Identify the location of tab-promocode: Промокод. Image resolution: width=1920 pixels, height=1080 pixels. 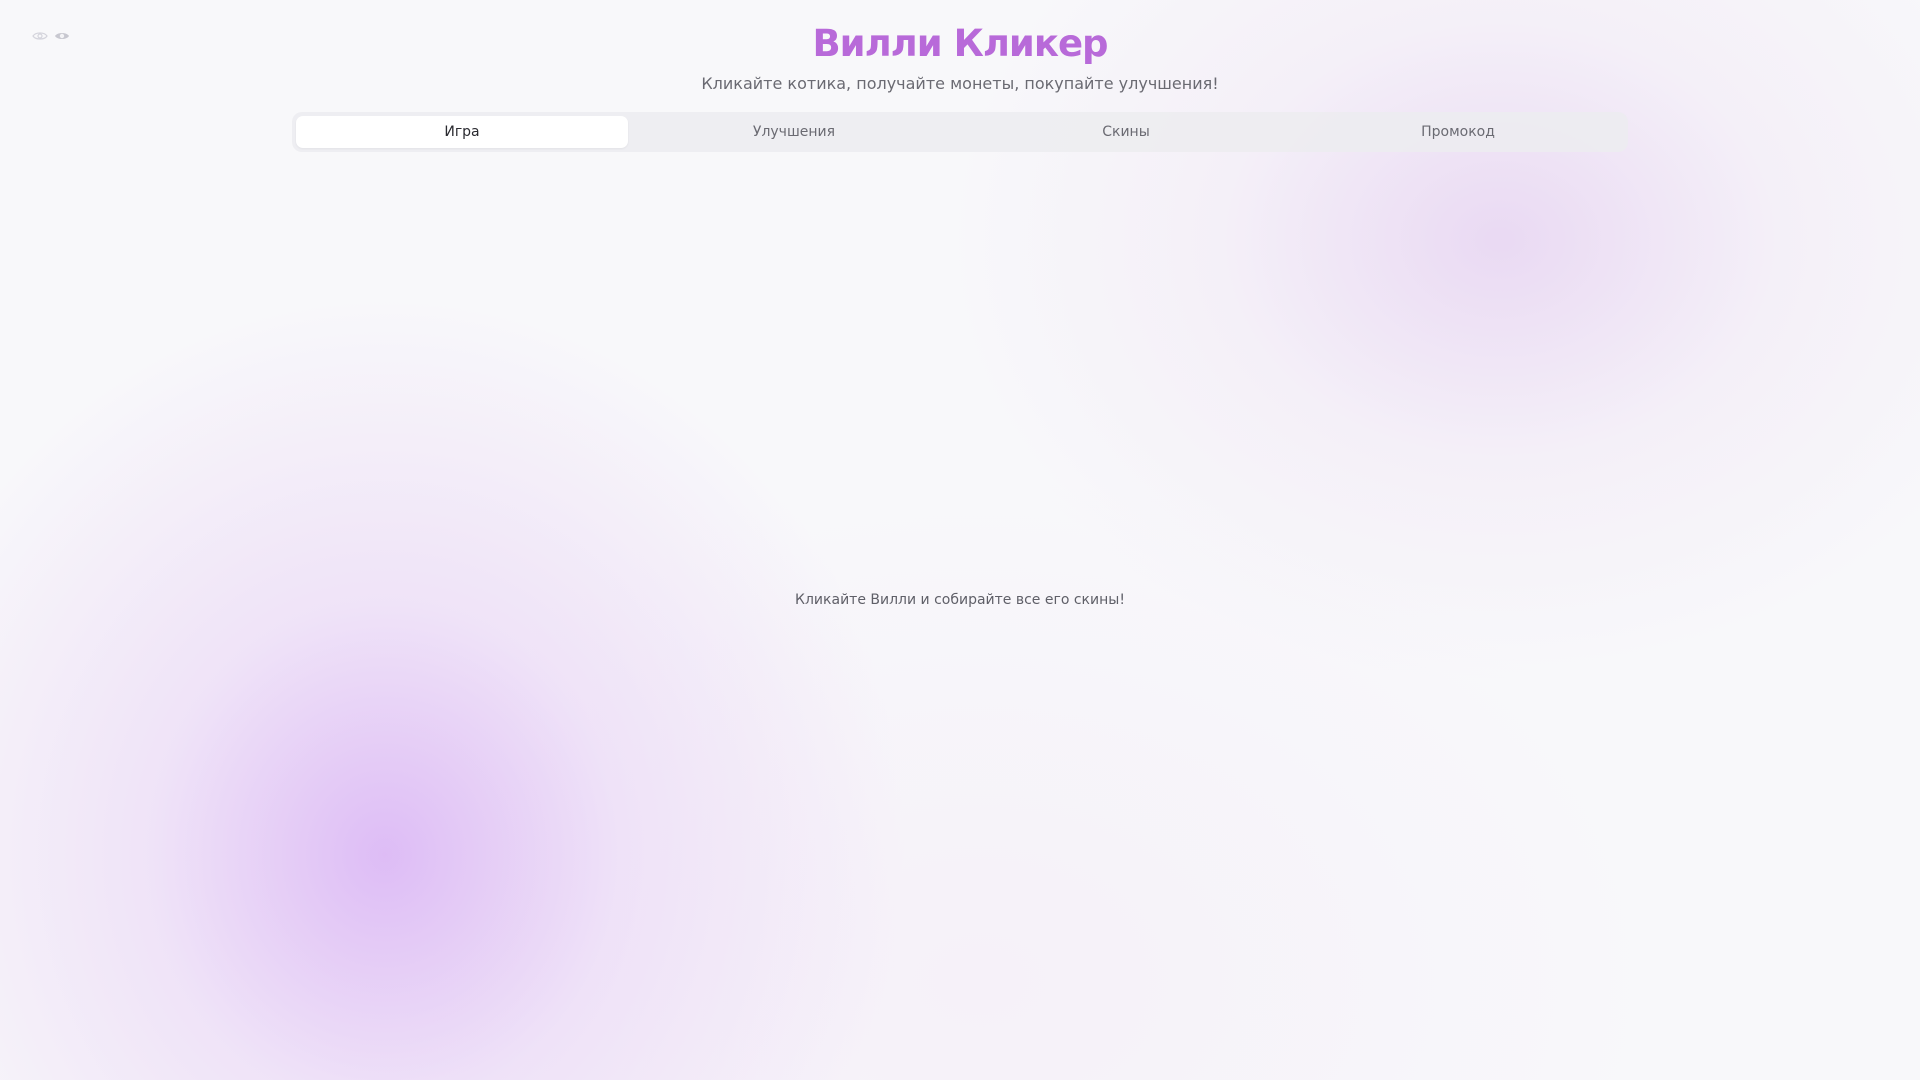
(1458, 132).